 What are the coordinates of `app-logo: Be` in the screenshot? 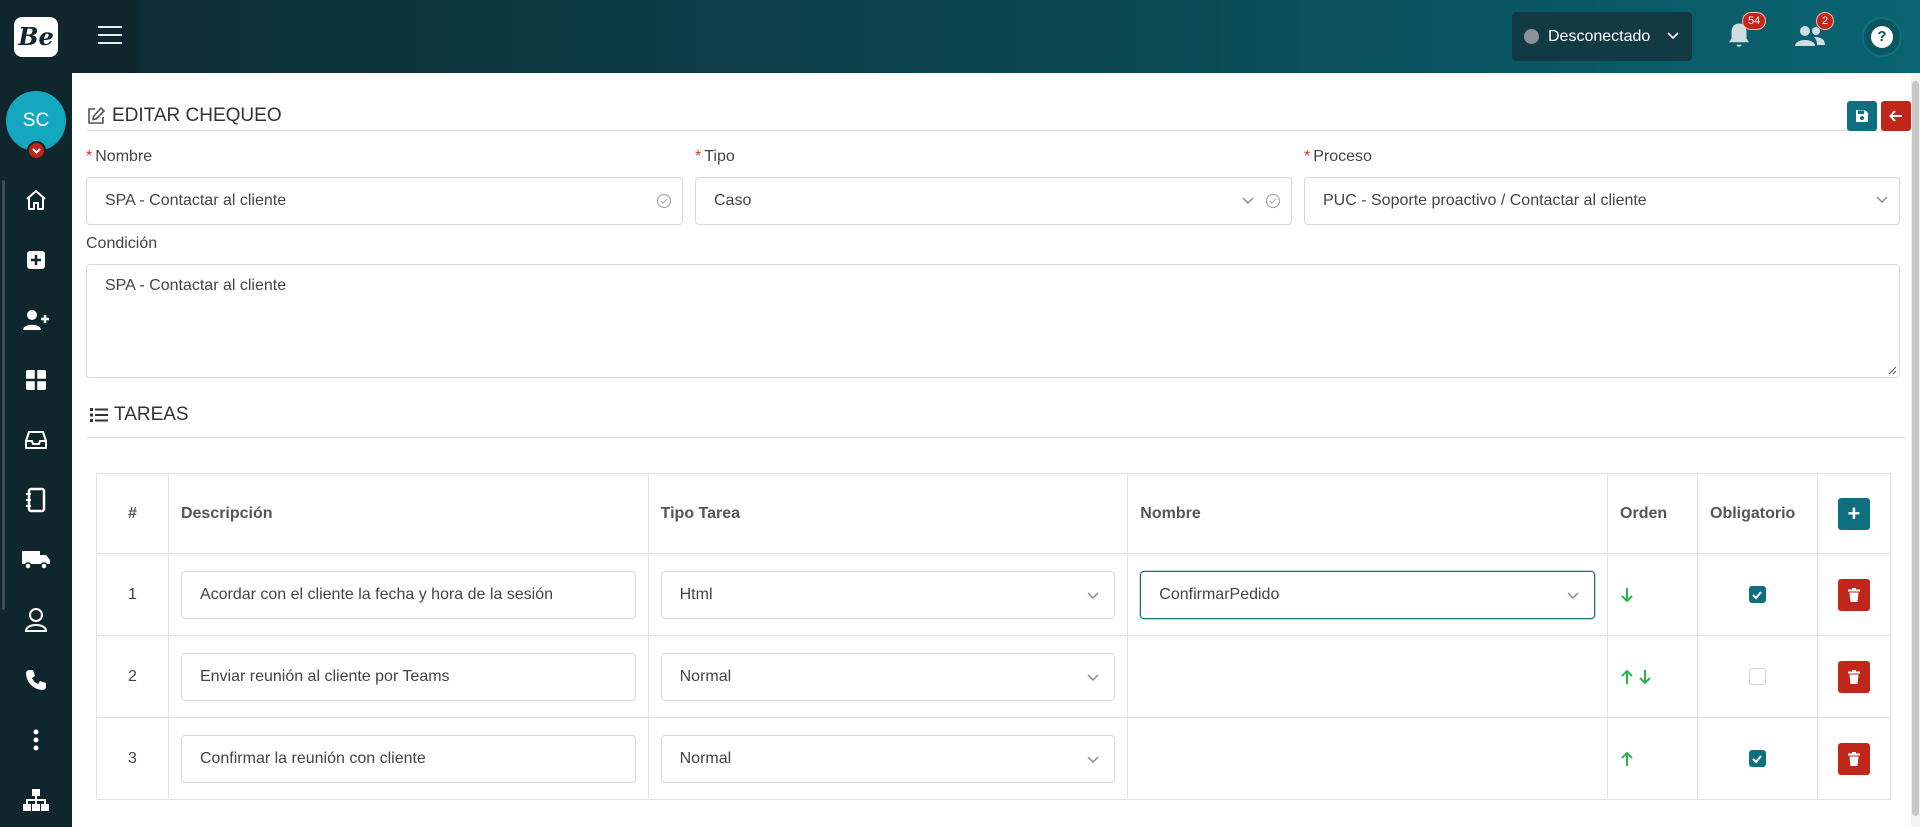 It's located at (36, 37).